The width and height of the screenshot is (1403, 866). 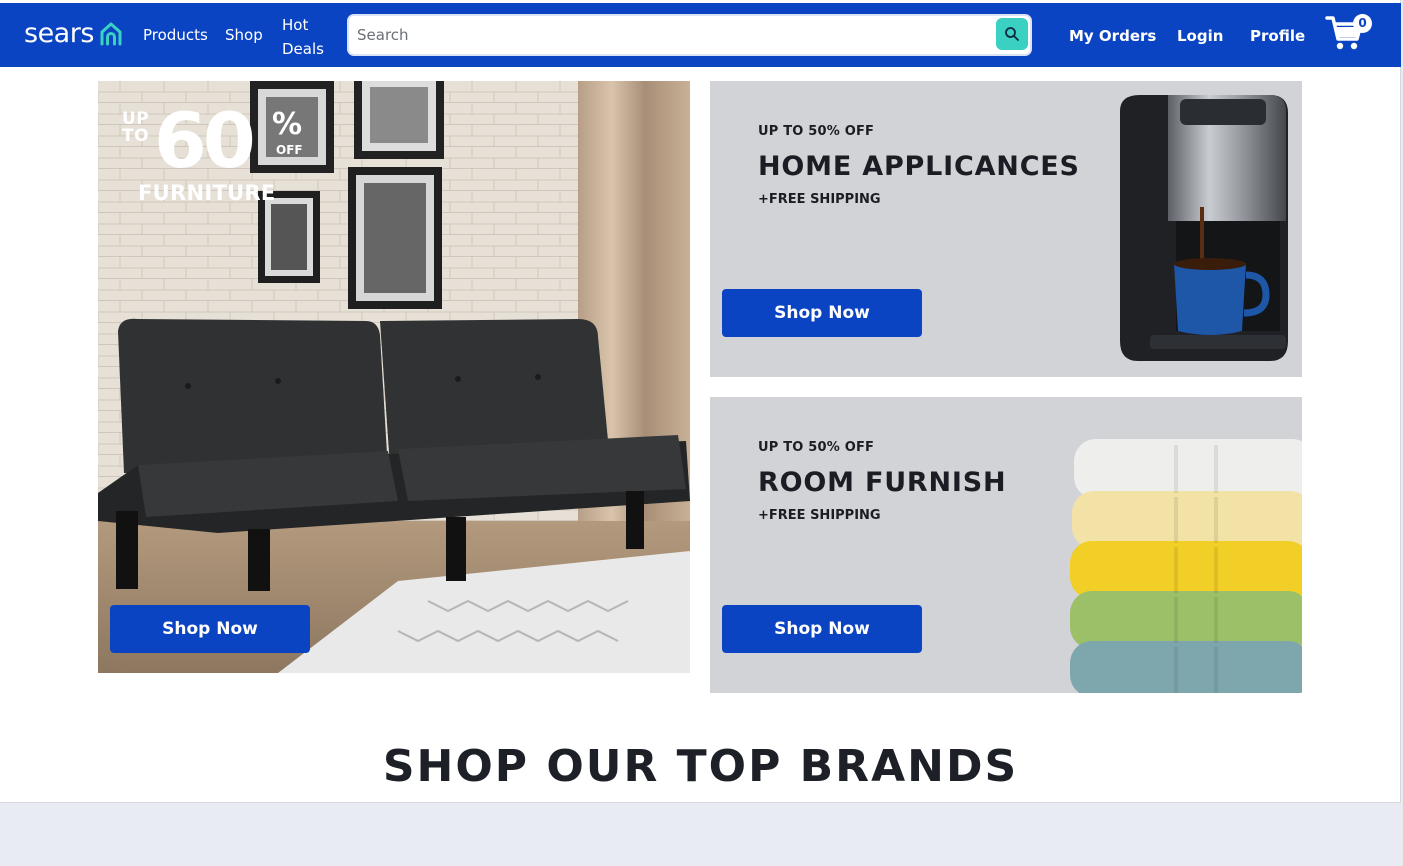 What do you see at coordinates (672, 35) in the screenshot?
I see `search-input` at bounding box center [672, 35].